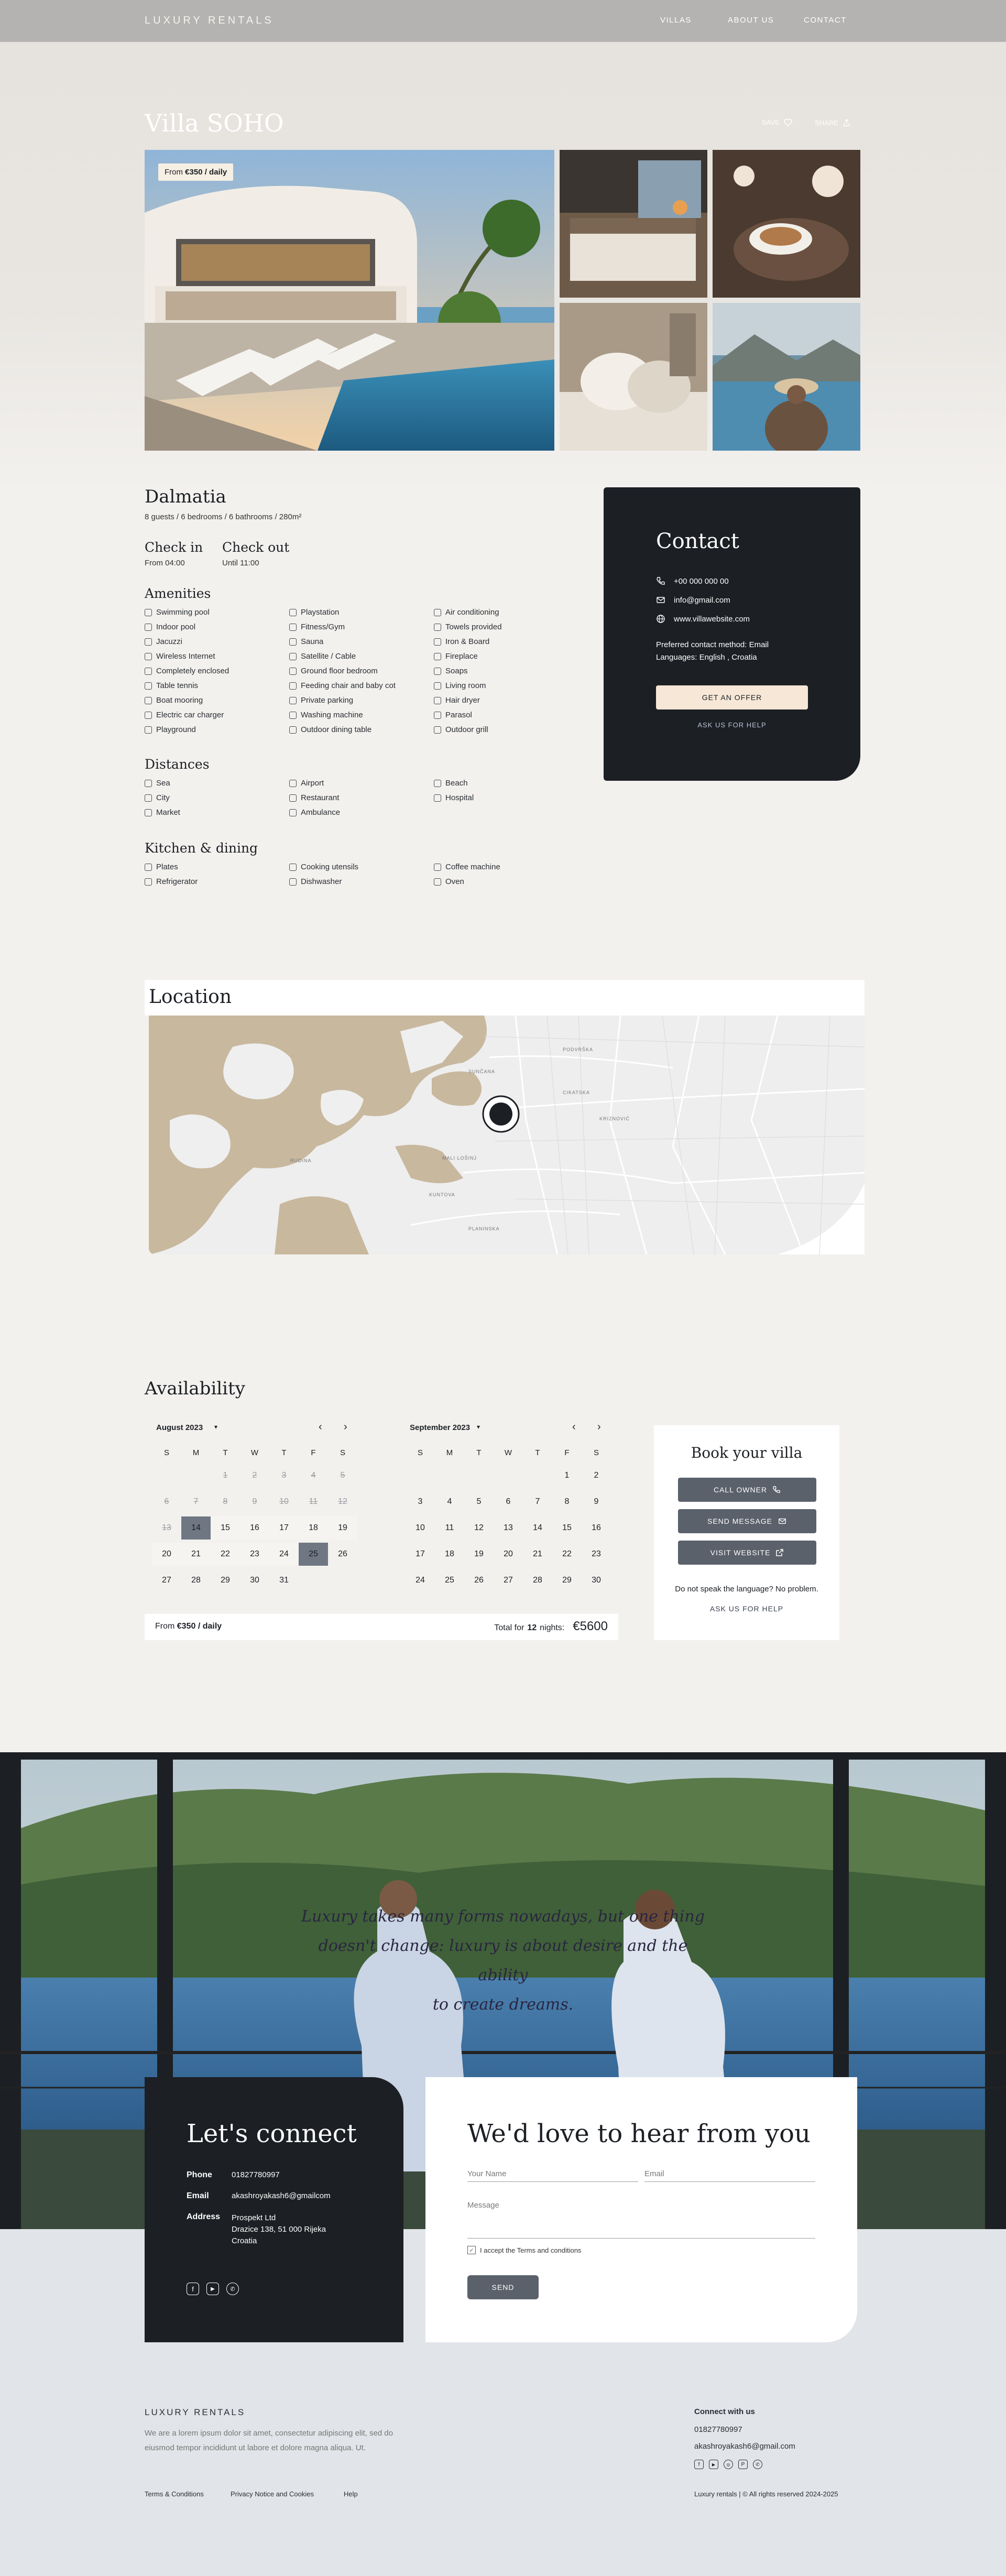  I want to click on contact-help-link: ASK US FOR HELP, so click(732, 725).